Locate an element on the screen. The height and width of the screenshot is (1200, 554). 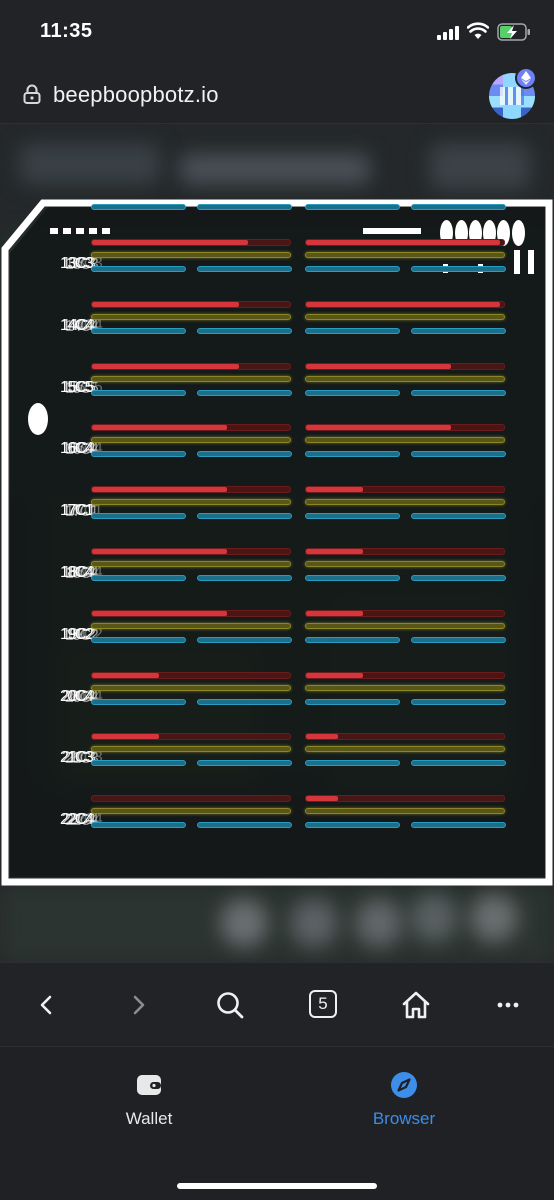
url-bar: beepboopbotz.io is located at coordinates (277, 93).